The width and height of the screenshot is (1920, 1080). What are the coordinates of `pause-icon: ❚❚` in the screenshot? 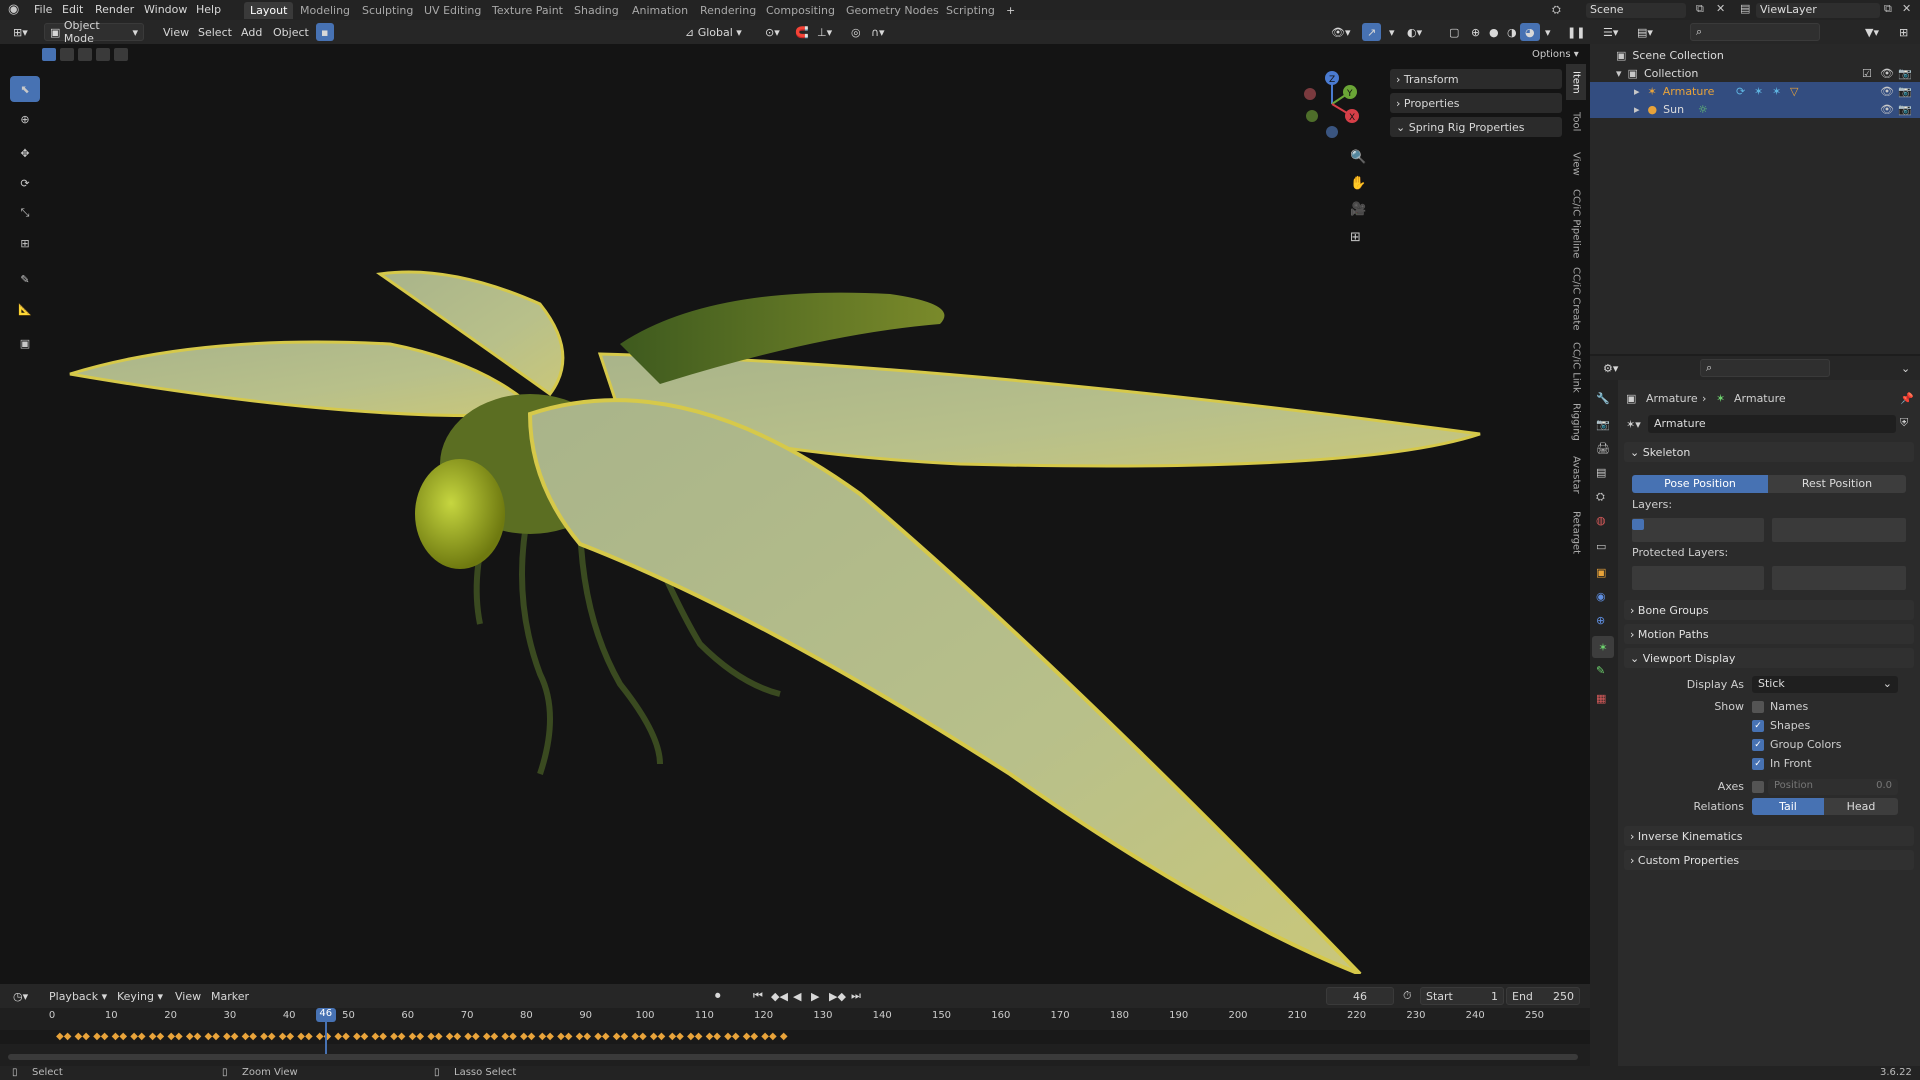 It's located at (1576, 32).